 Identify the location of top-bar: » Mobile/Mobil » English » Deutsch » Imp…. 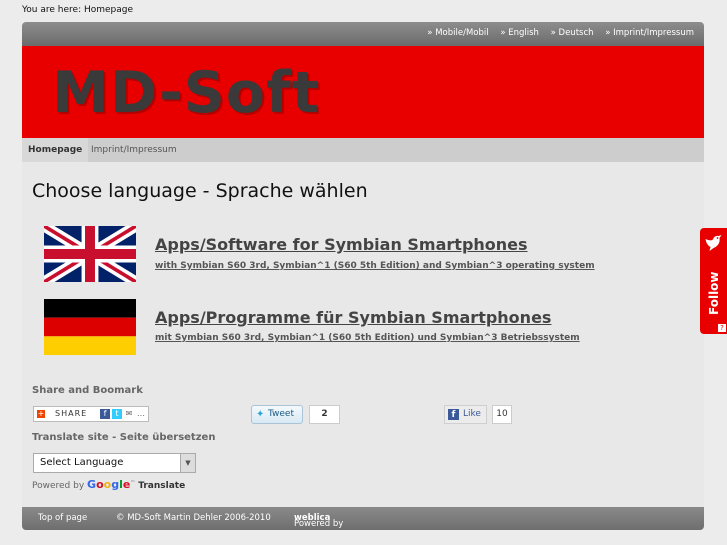
(363, 34).